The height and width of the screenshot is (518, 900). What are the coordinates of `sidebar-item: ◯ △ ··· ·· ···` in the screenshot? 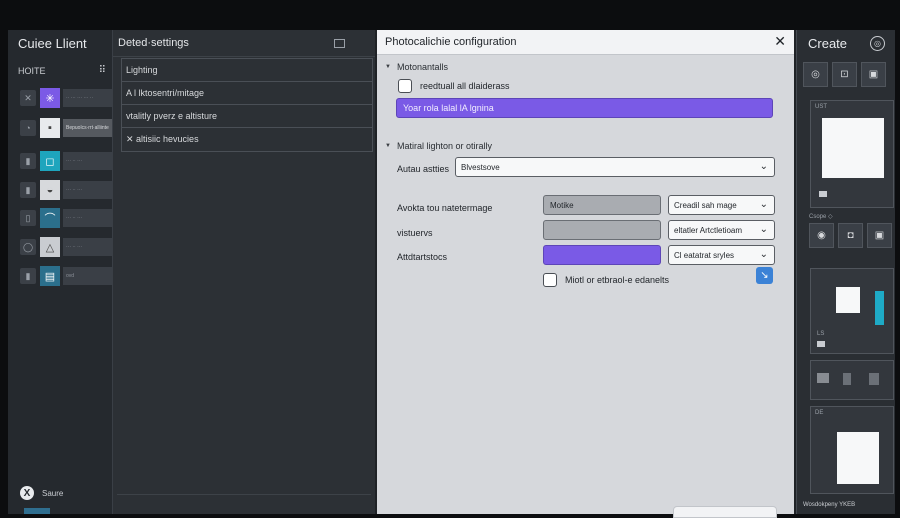 It's located at (66, 247).